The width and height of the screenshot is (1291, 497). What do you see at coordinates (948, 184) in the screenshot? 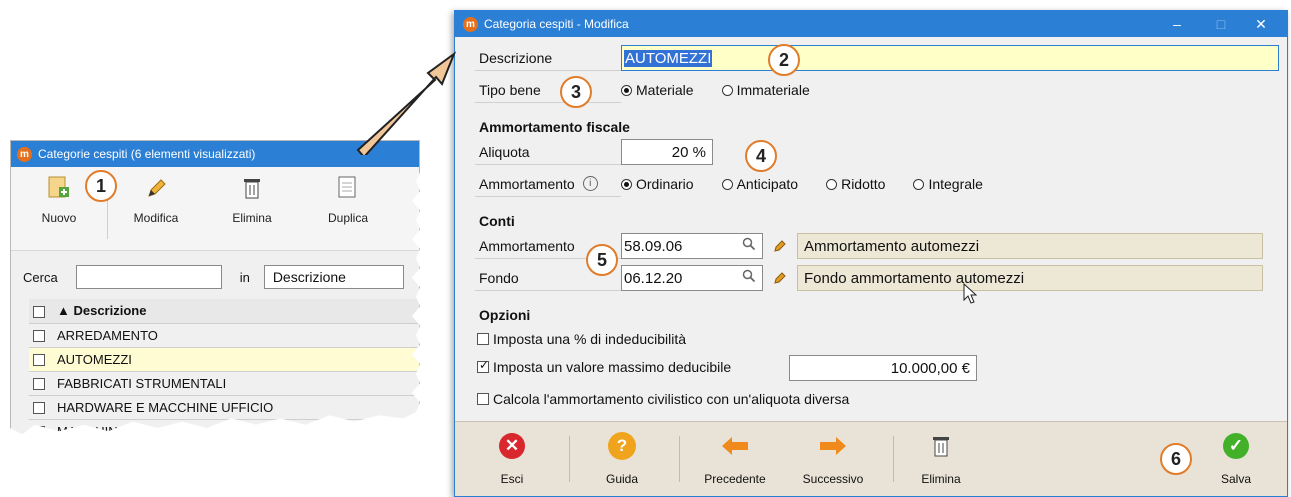
I see `radio-integrale: Integrale` at bounding box center [948, 184].